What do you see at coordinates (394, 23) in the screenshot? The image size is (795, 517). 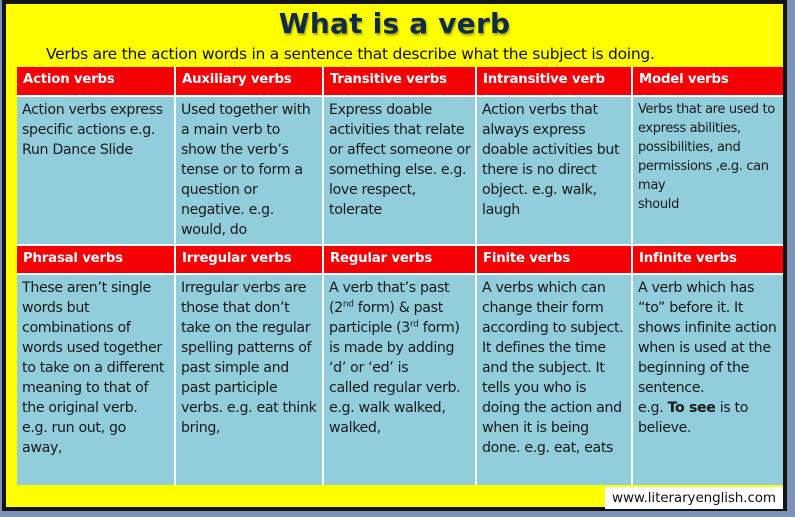 I see `page-title: What is a verb` at bounding box center [394, 23].